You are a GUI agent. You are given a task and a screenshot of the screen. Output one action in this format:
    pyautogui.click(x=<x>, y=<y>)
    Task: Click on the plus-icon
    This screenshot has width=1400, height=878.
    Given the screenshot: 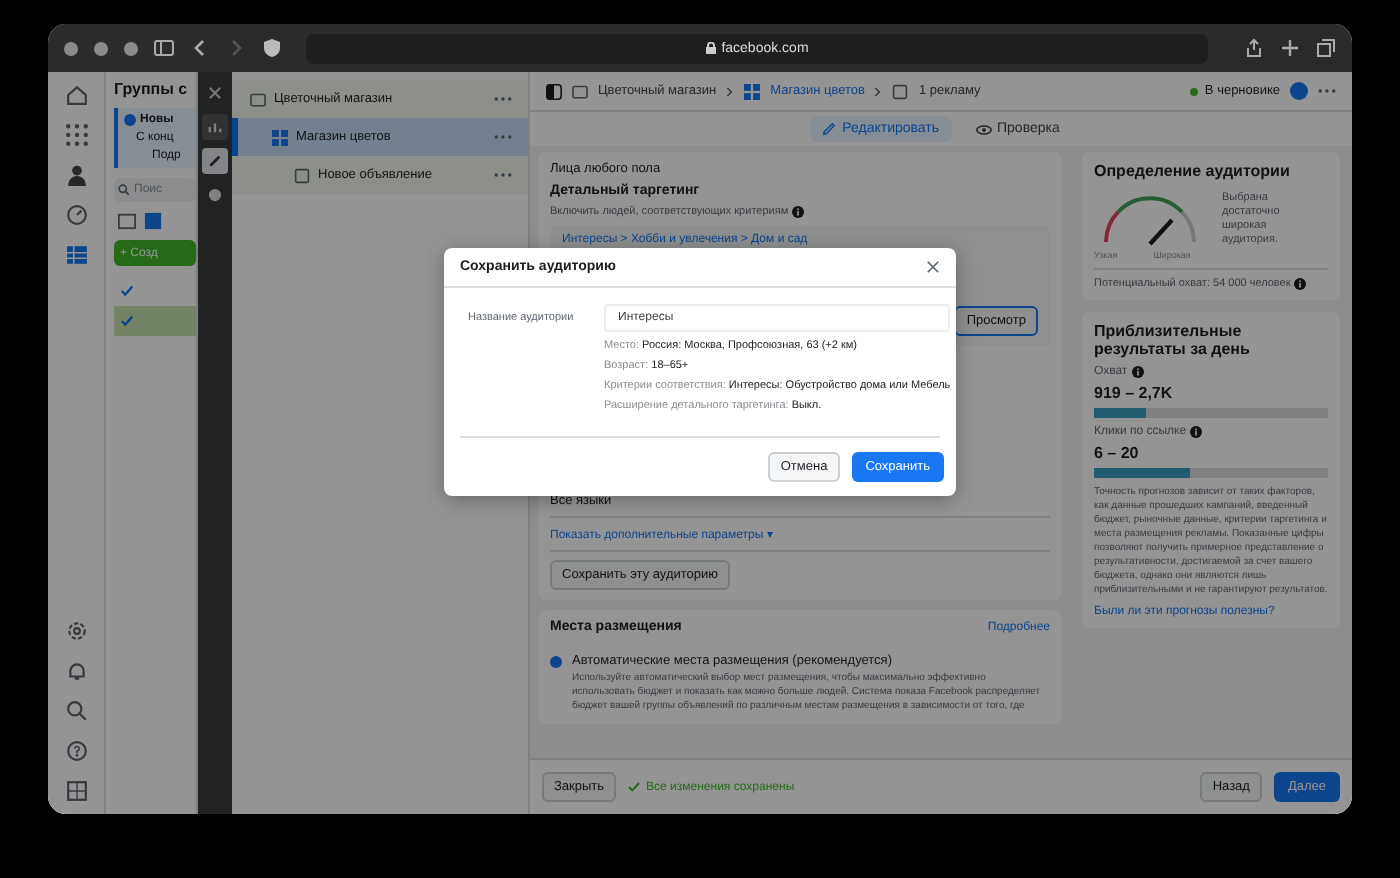 What is the action you would take?
    pyautogui.click(x=1290, y=48)
    